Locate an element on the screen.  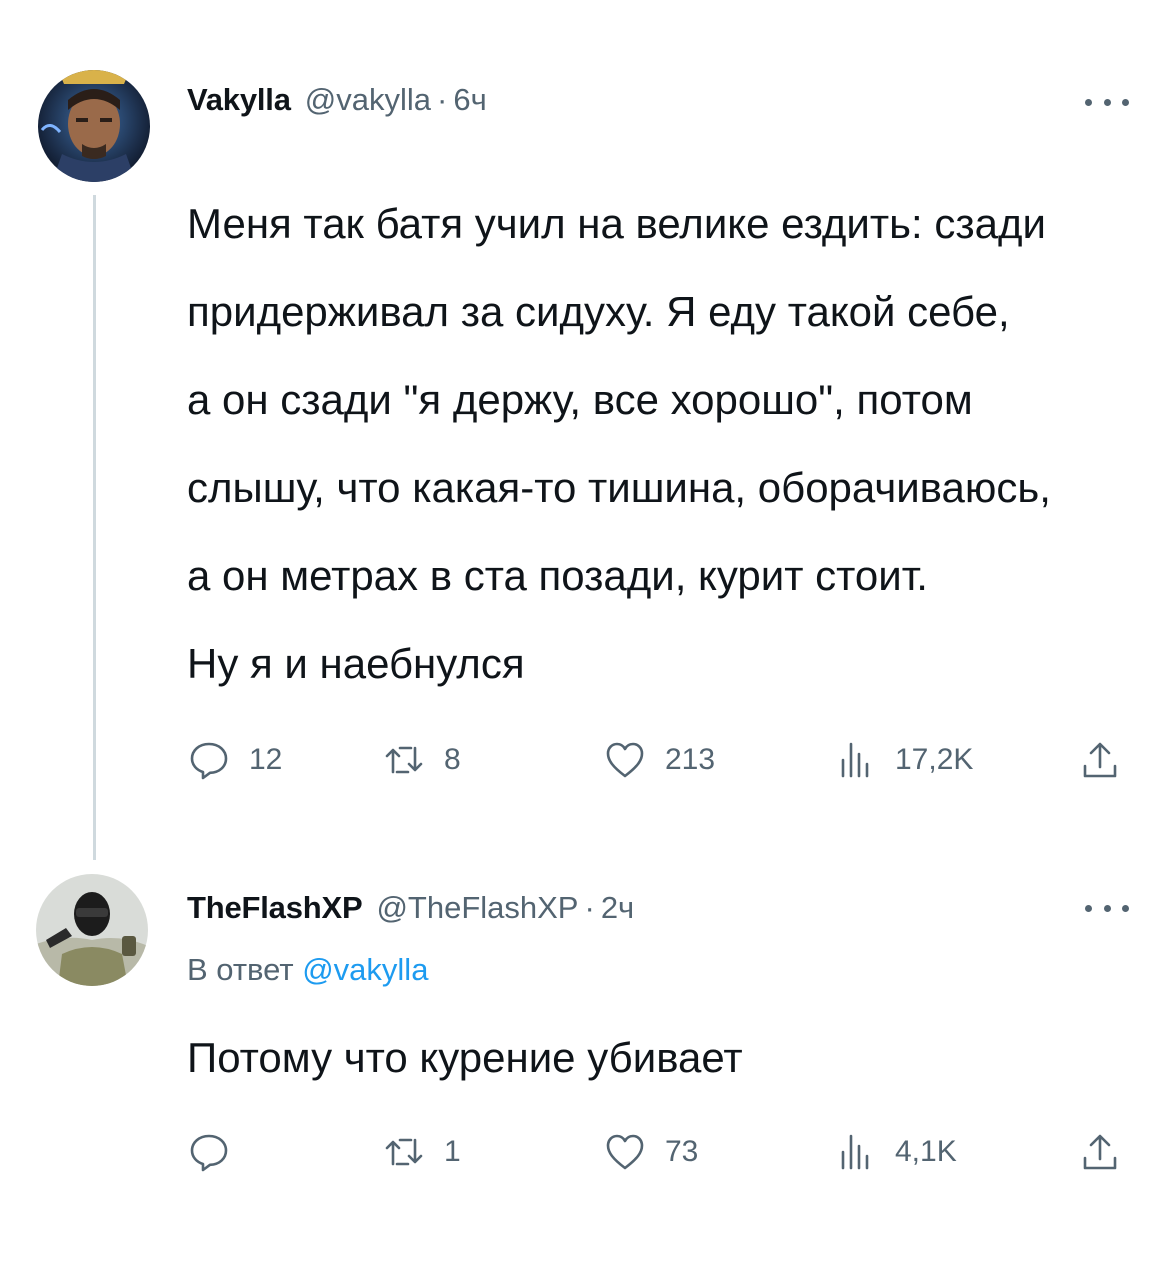
reply-to-handle-link: @vakylla is located at coordinates (365, 969).